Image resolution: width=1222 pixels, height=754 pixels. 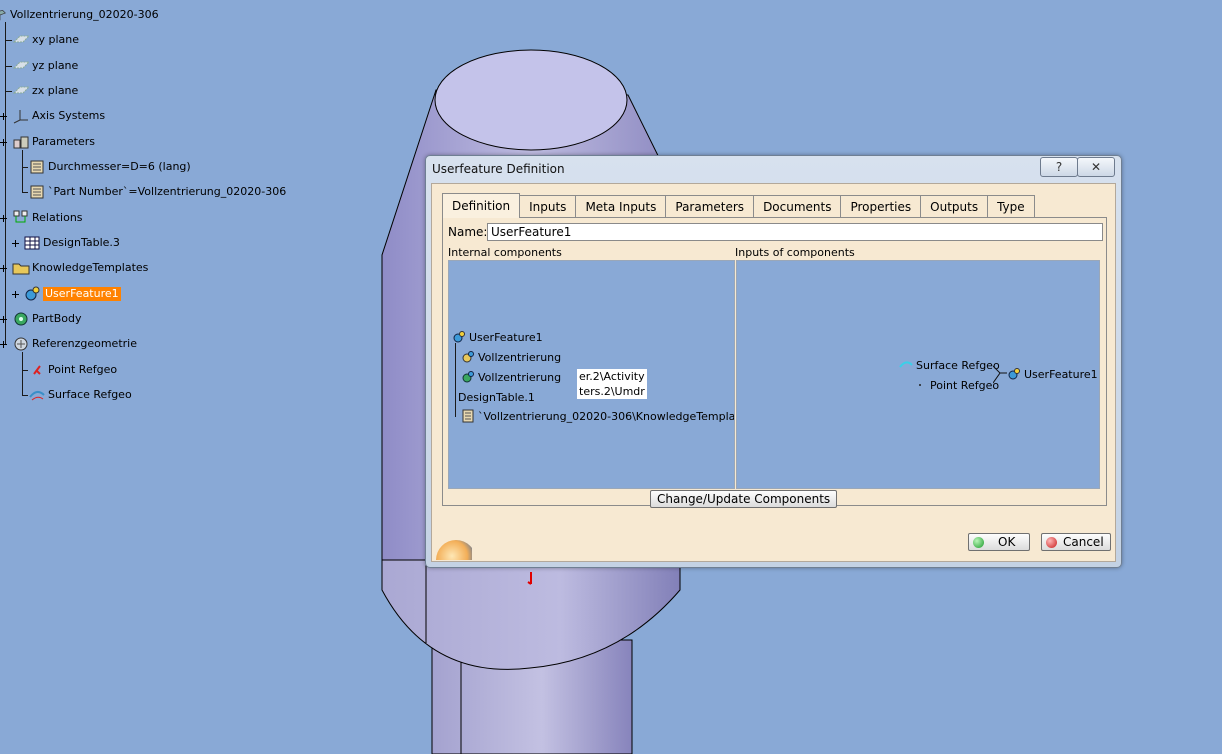 I want to click on tree-item-label: DesignTable.3, so click(x=81, y=242).